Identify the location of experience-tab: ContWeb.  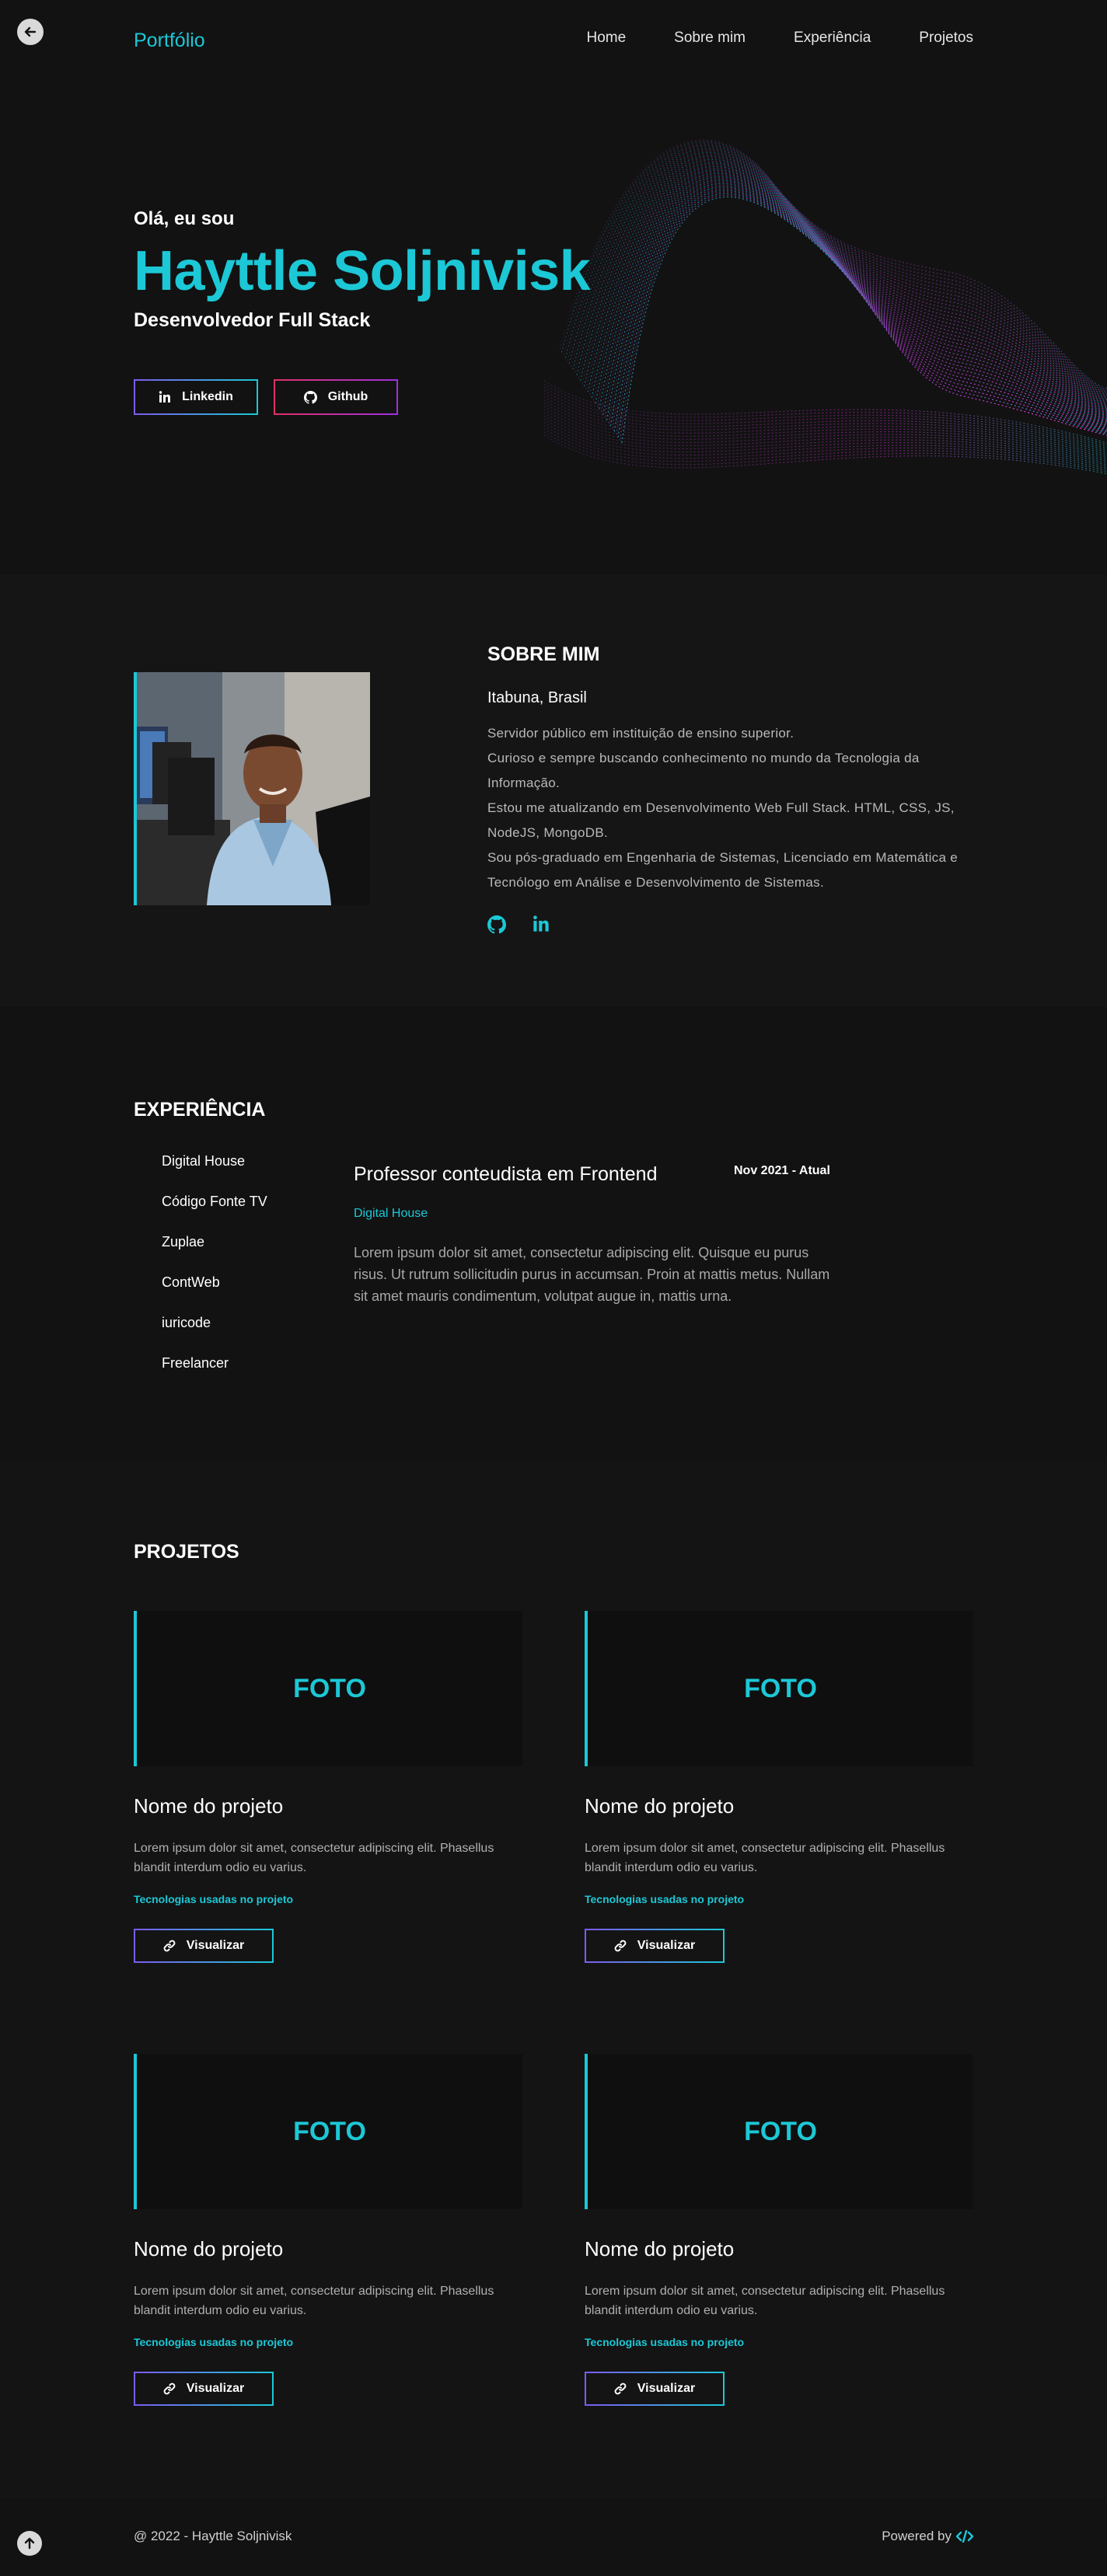
(214, 1294).